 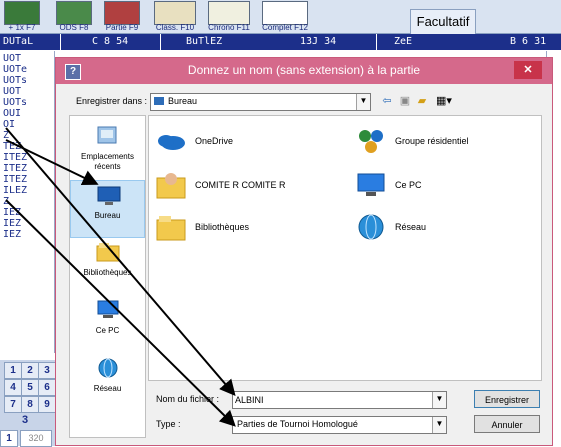 What do you see at coordinates (22, 13) in the screenshot?
I see `game-icon` at bounding box center [22, 13].